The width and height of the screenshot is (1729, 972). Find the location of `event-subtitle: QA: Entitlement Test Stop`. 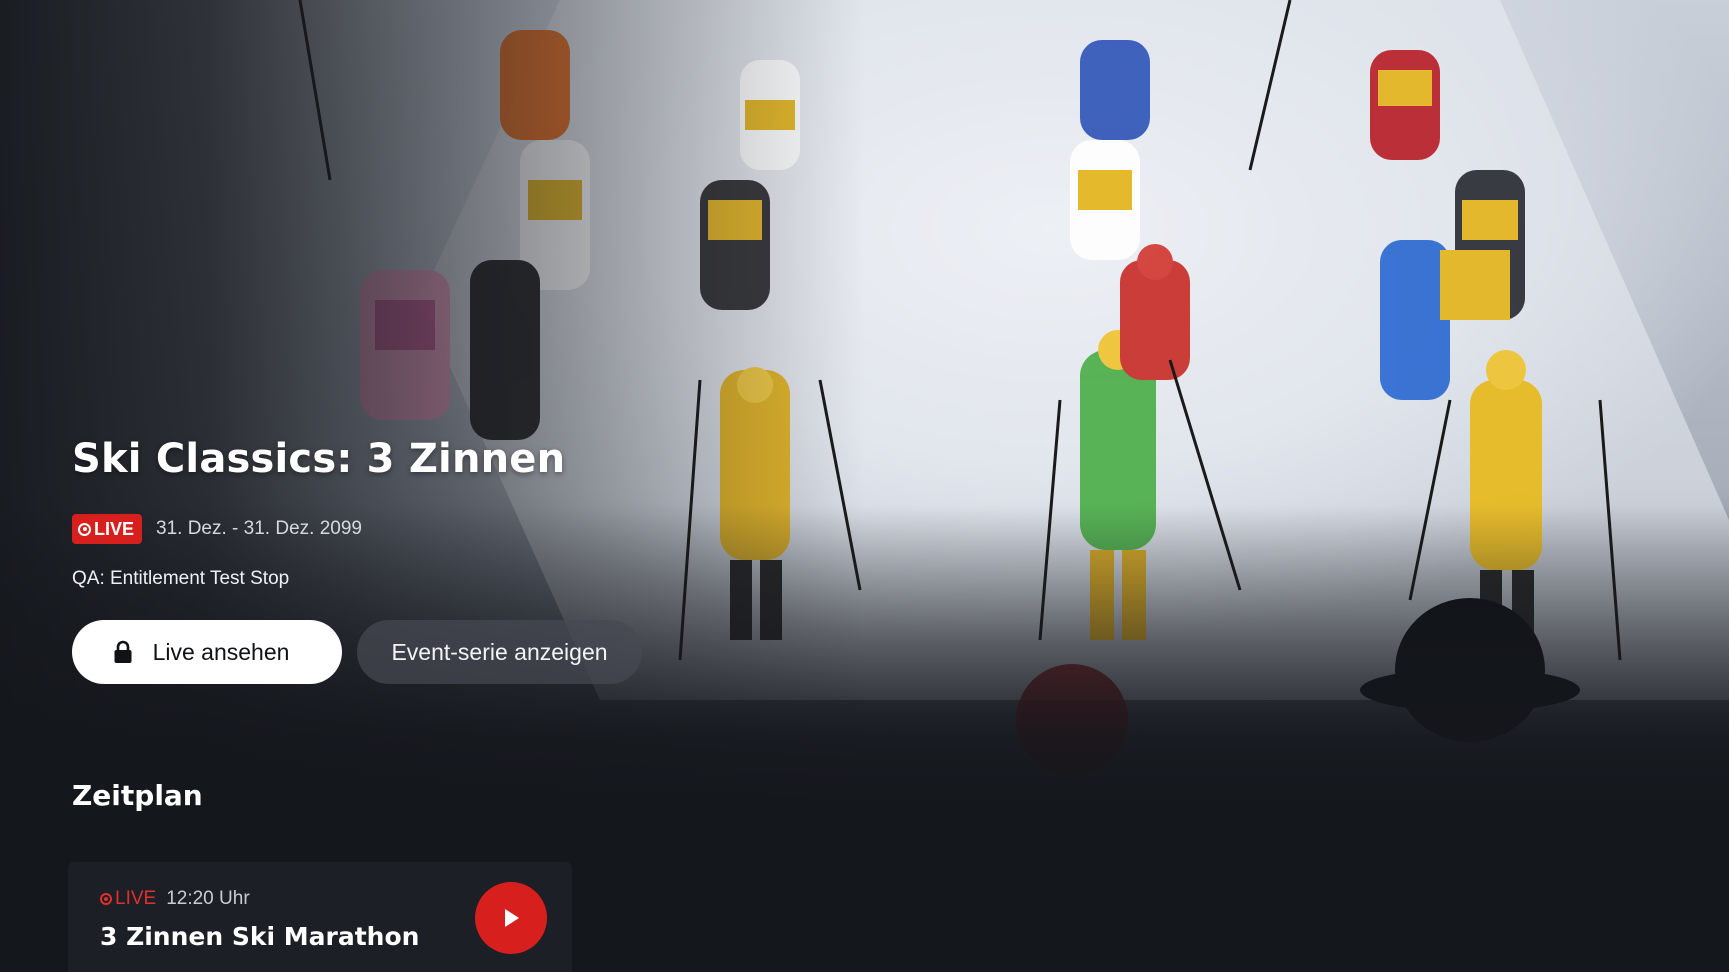

event-subtitle: QA: Entitlement Test Stop is located at coordinates (181, 578).